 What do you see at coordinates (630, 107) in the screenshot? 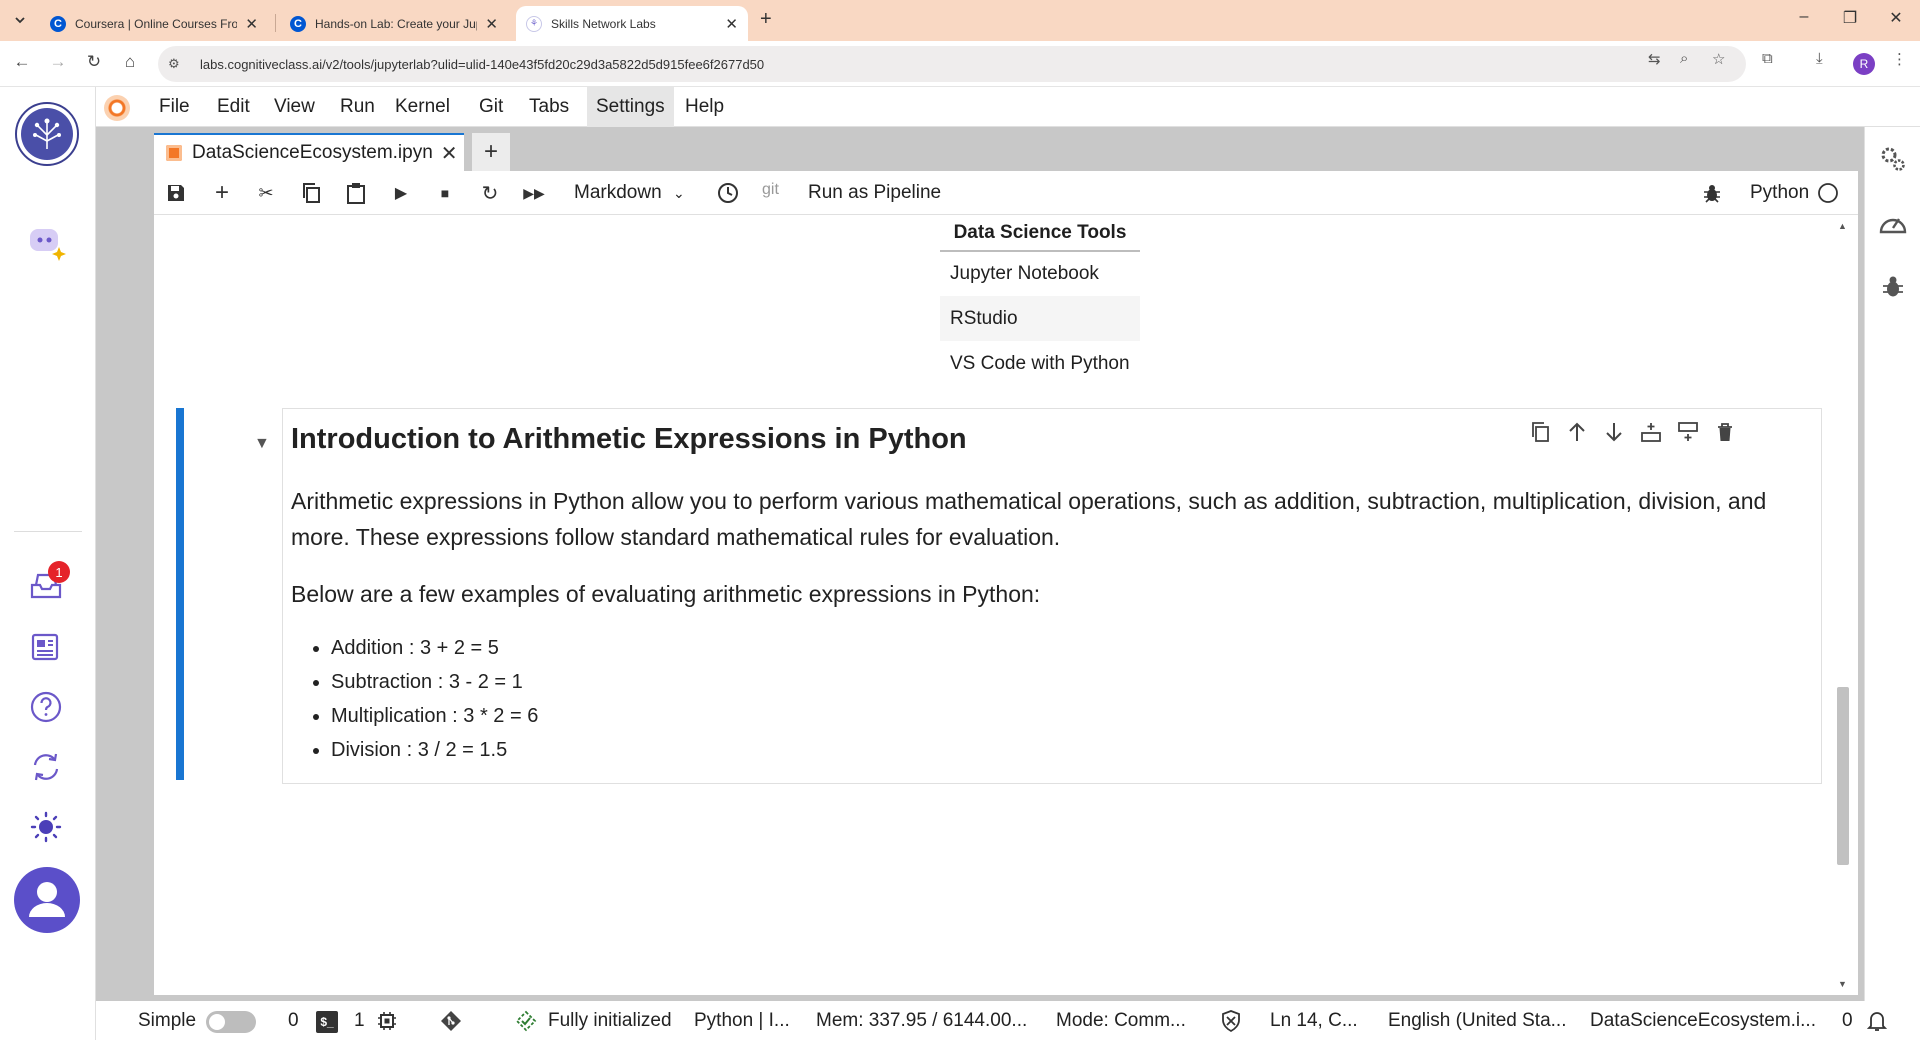
I see `menu-settings: Settings` at bounding box center [630, 107].